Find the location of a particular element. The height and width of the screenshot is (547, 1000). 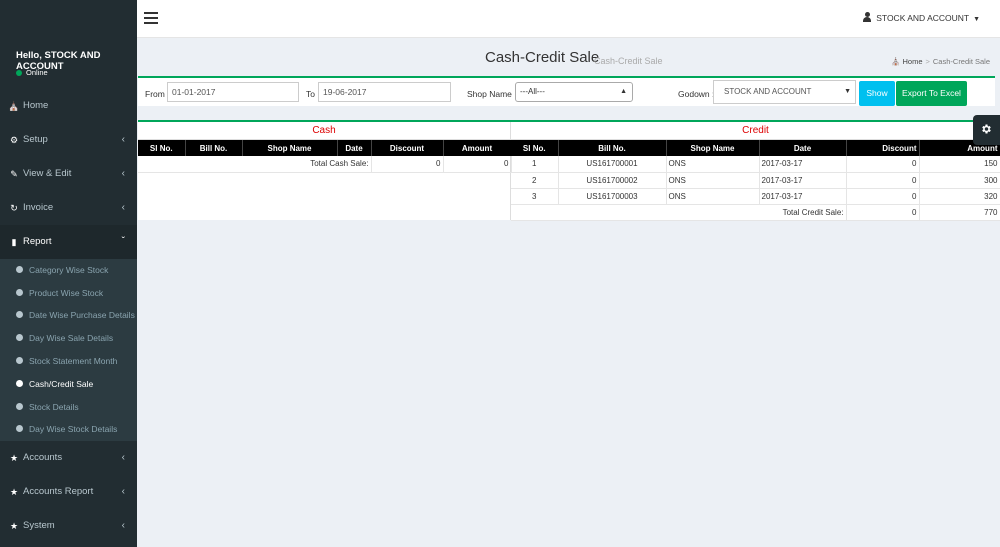

submenu-item-date-wise-purchase: Date Wise Purchase Details is located at coordinates (68, 315).